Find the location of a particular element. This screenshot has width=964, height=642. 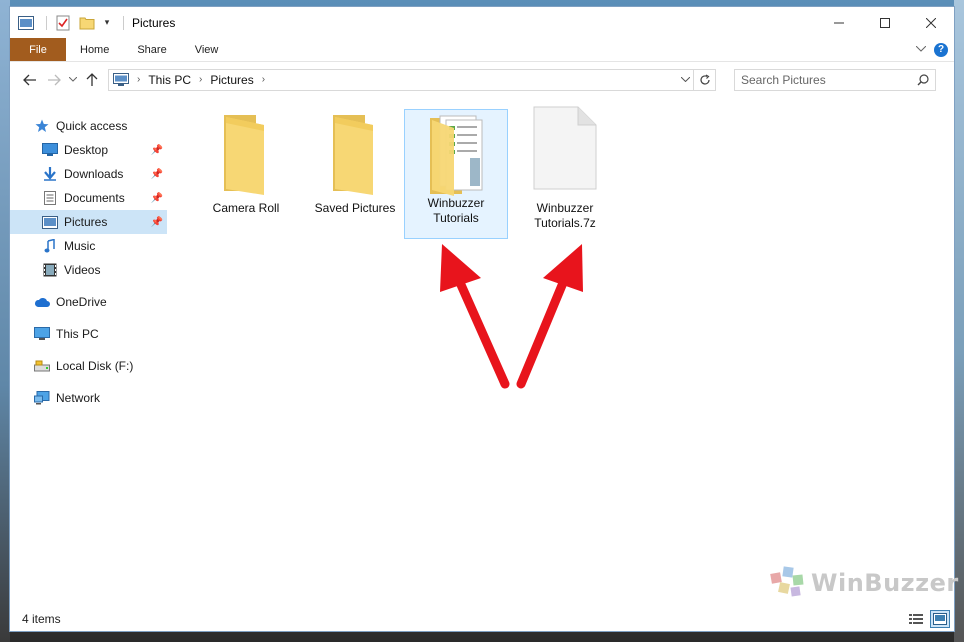

nav-label: Downloads is located at coordinates (94, 174).